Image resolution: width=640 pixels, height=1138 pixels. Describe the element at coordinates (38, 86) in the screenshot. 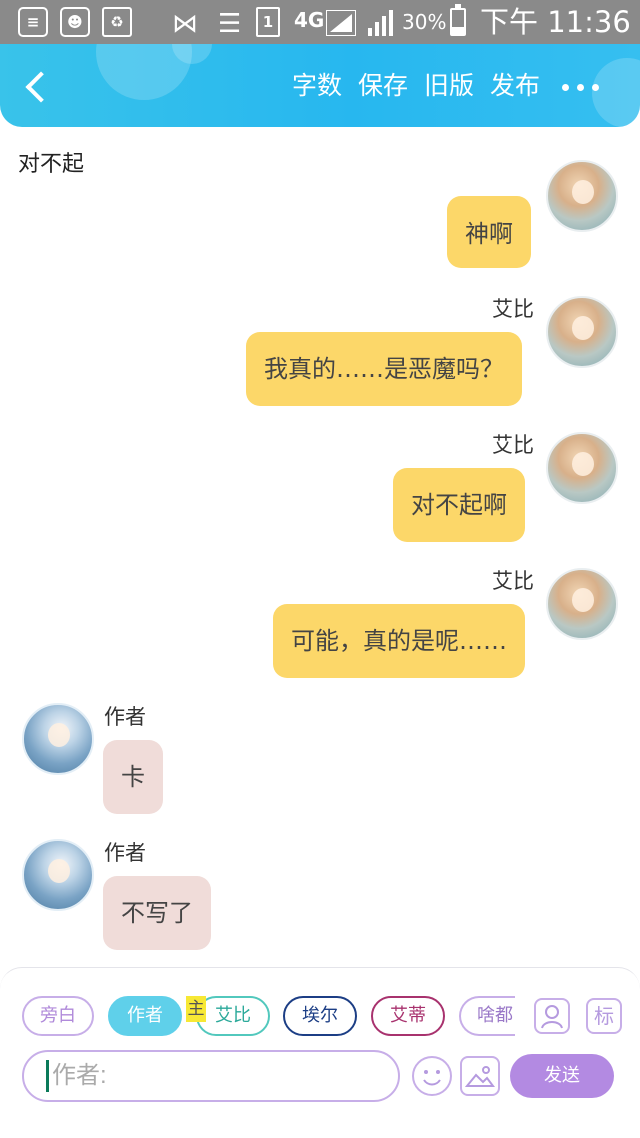

I see `back-button` at that location.